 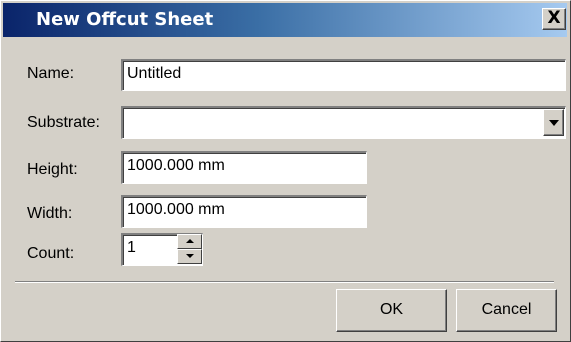 What do you see at coordinates (284, 282) in the screenshot?
I see `separator` at bounding box center [284, 282].